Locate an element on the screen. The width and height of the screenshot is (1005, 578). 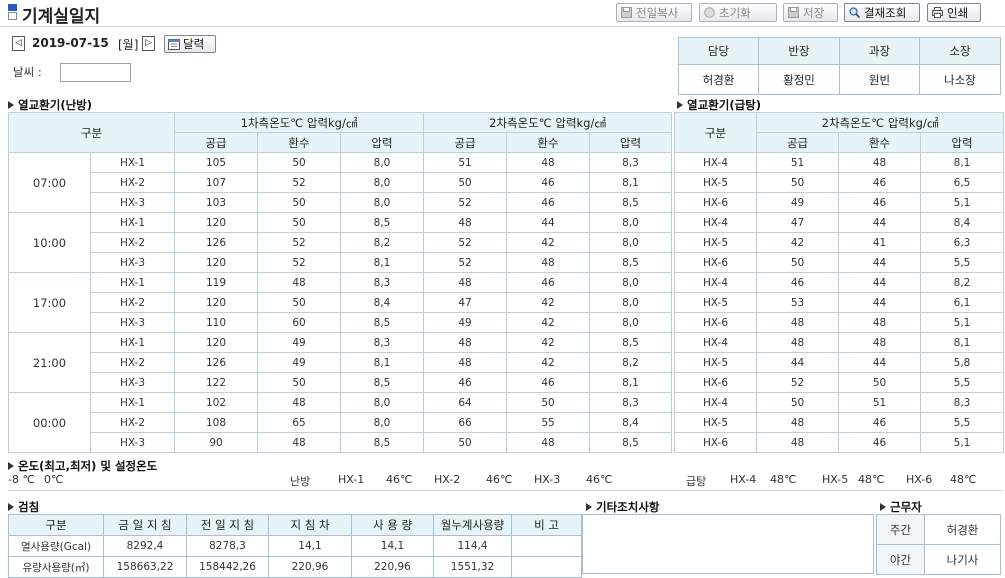
value-cell: 64 is located at coordinates (465, 402).